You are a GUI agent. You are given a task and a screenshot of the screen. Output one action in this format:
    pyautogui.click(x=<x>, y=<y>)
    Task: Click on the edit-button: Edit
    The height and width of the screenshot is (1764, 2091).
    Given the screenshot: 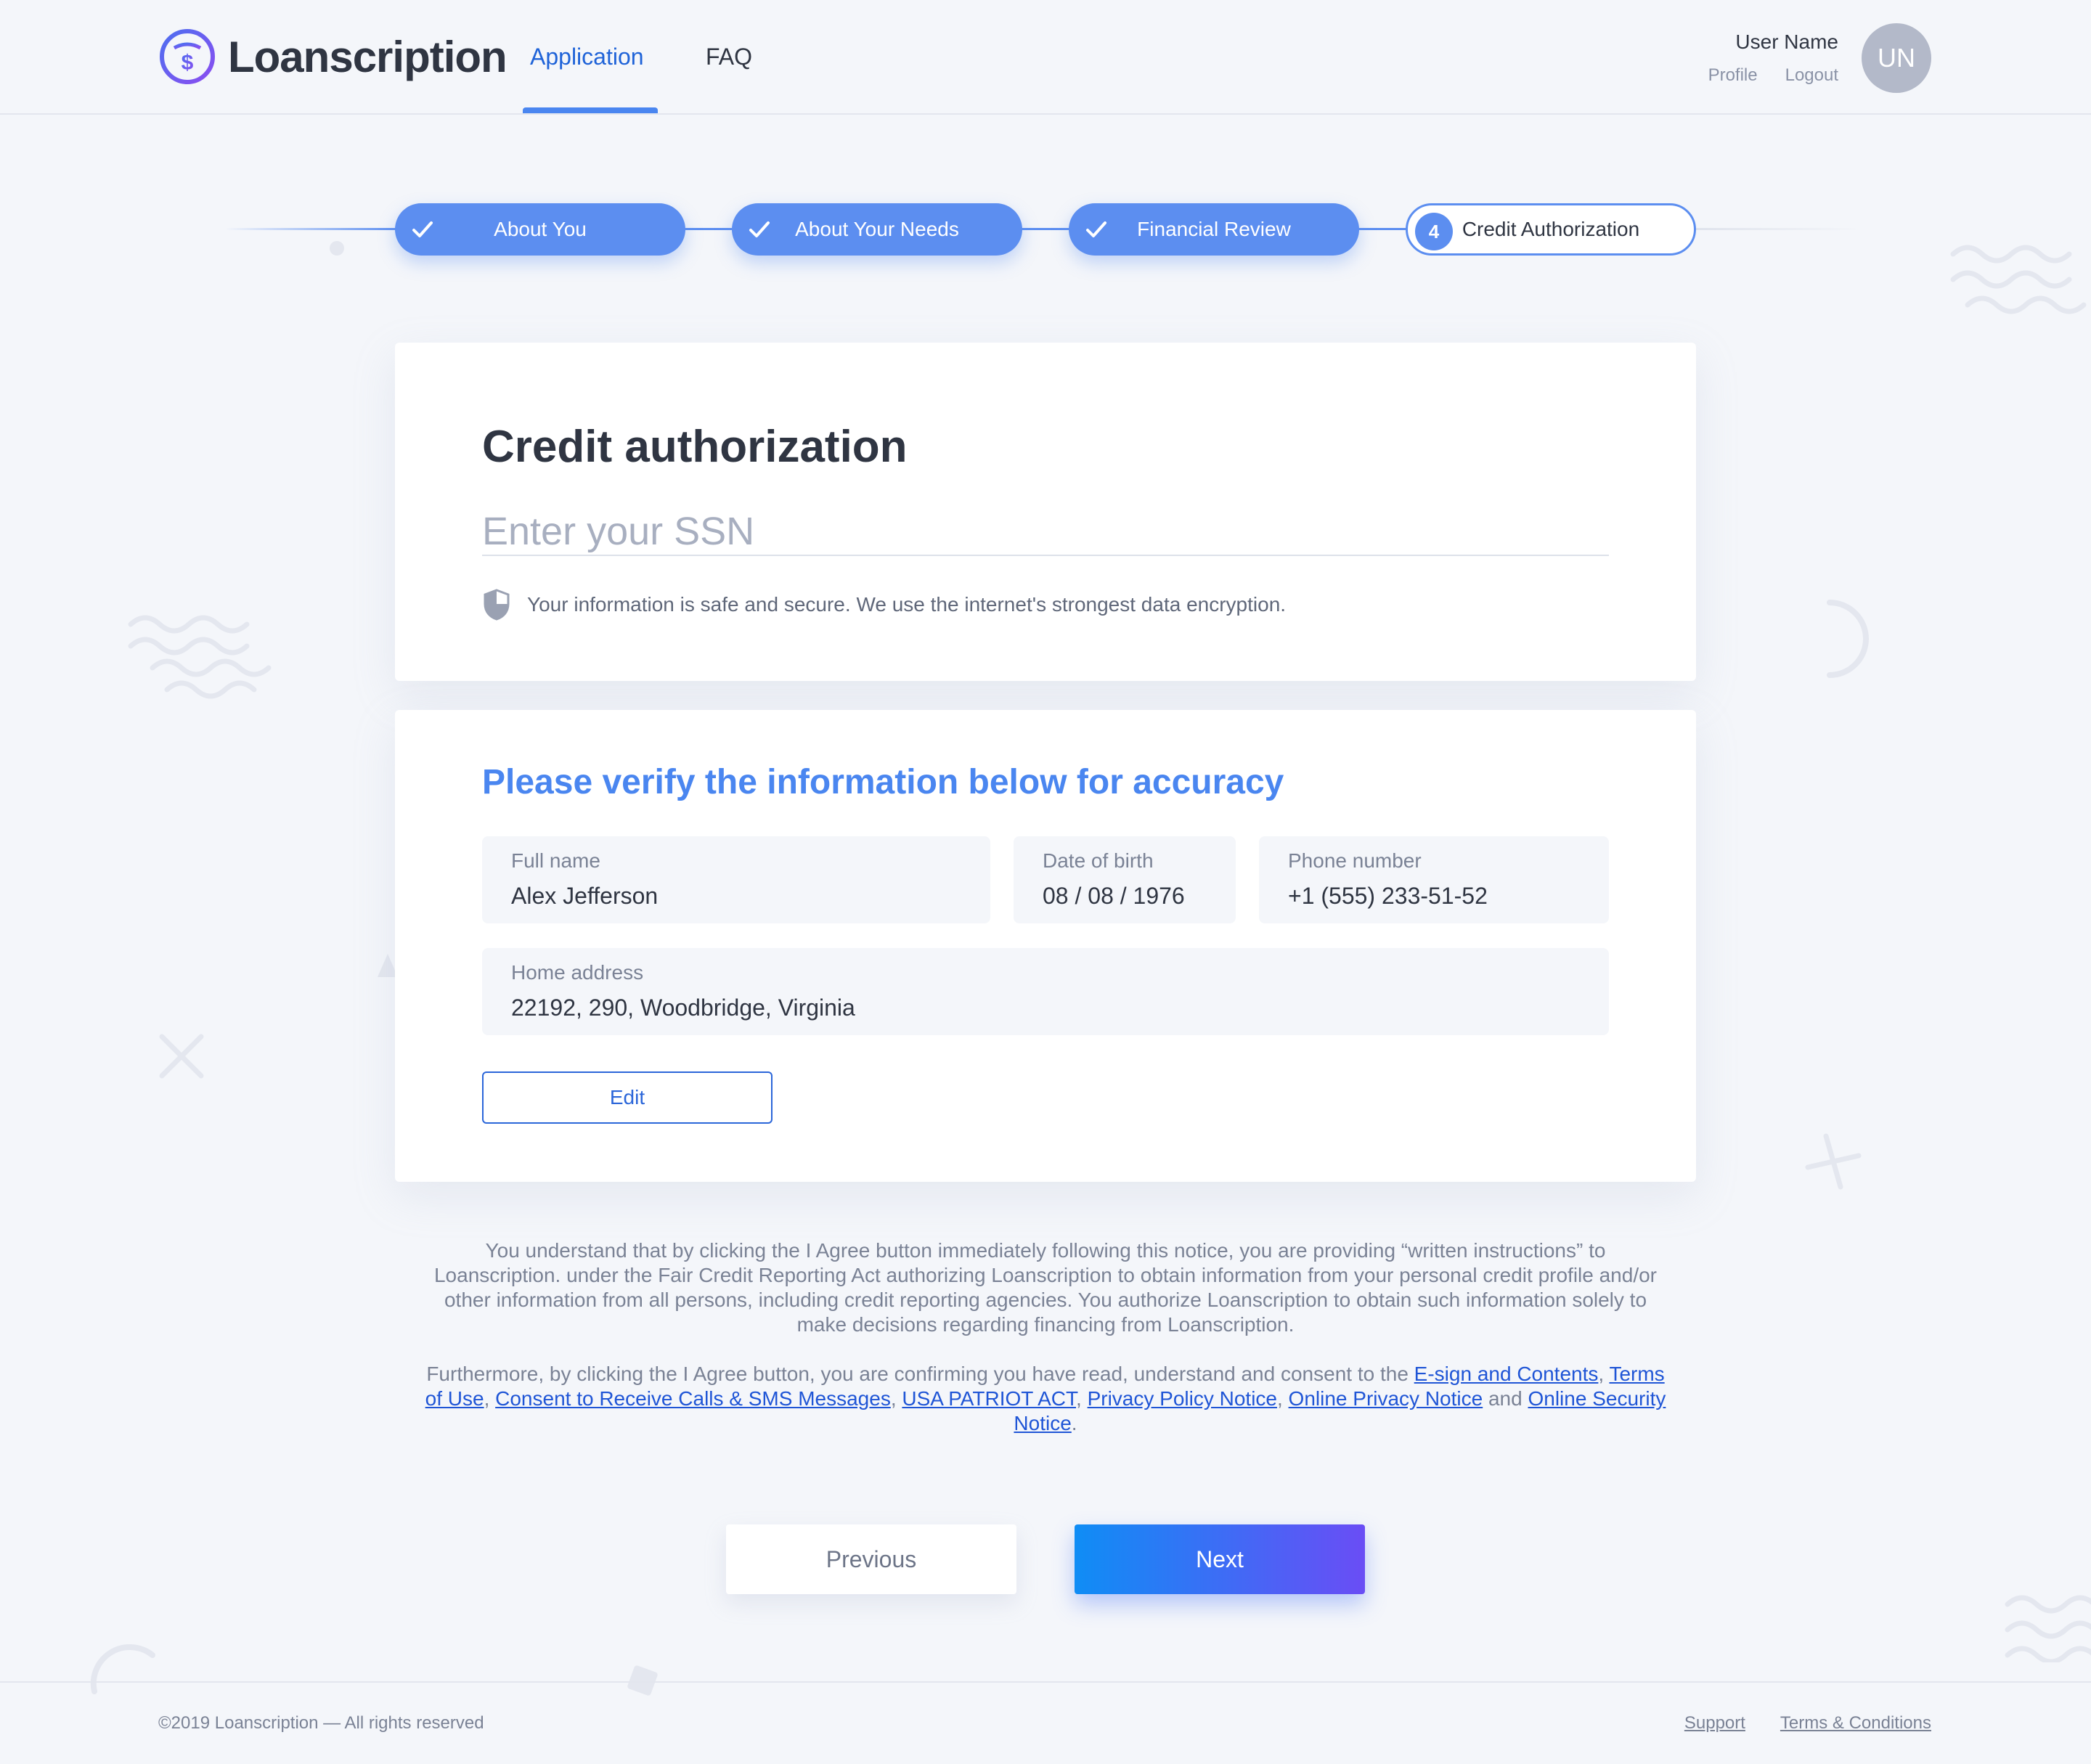 What is the action you would take?
    pyautogui.click(x=628, y=1098)
    